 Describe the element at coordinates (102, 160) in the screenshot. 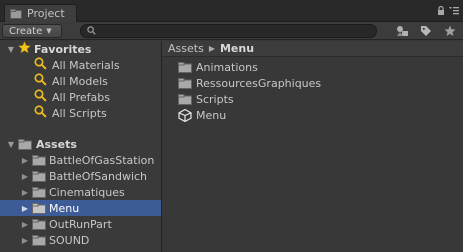

I see `folder-label: BattleOfGasStation` at that location.